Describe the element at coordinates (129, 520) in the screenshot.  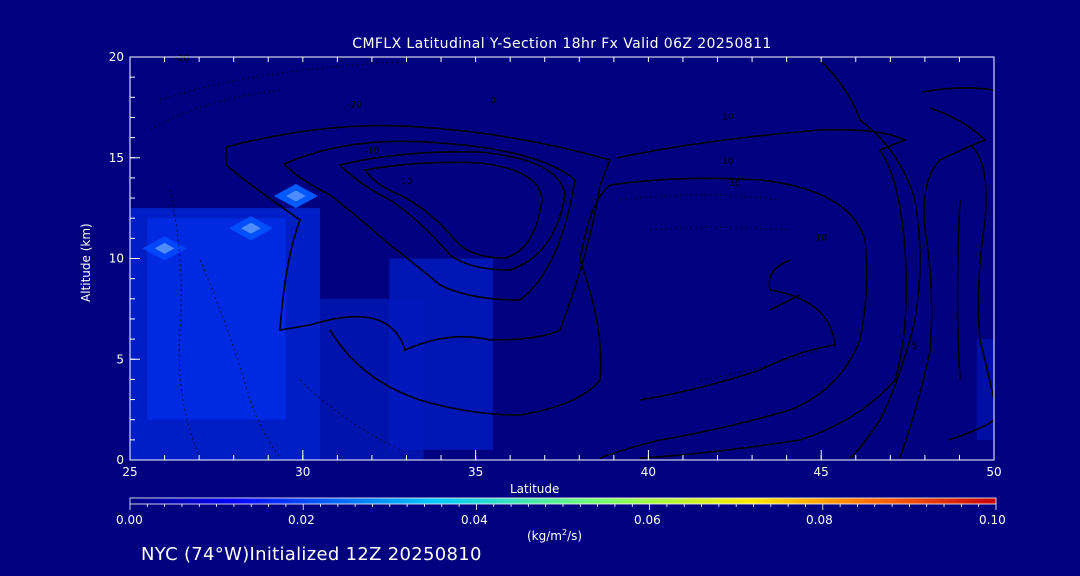
I see `colorbar-tick: 0.00` at that location.